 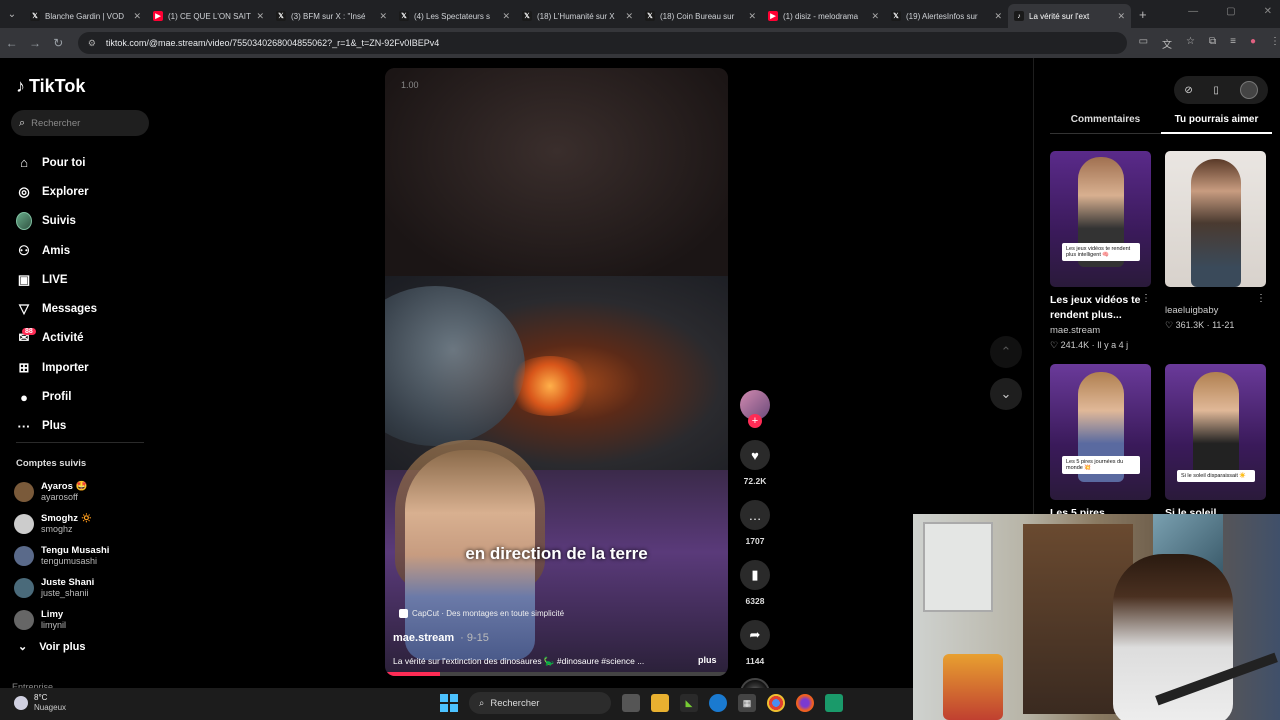 I want to click on followed-account: Ayaros 🤩 ayarosoff, so click(x=61, y=492).